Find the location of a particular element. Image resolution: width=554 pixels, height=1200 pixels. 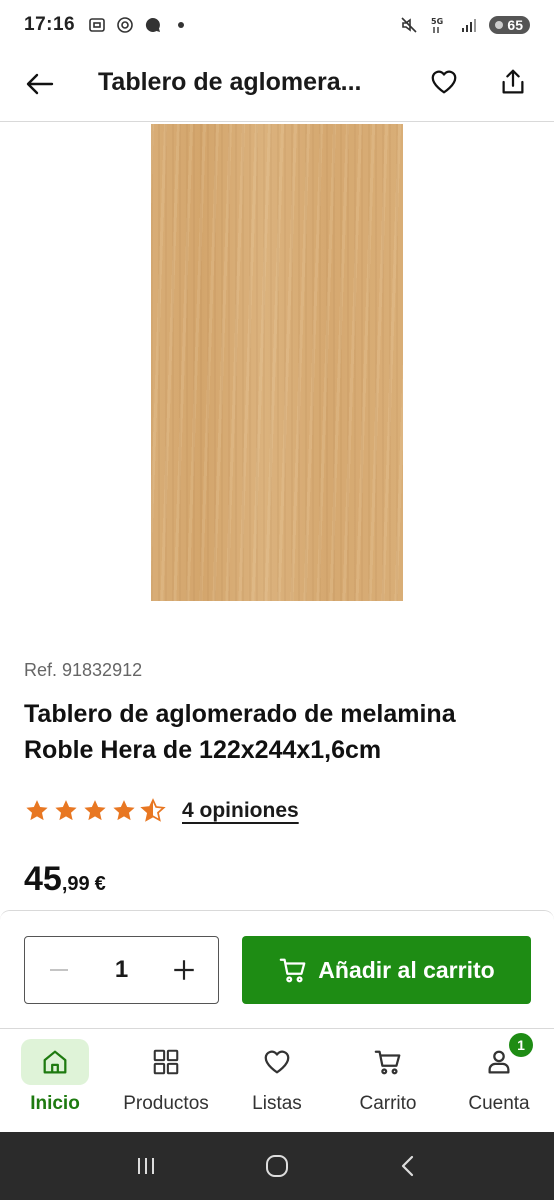

reviews-link: 4 opiniones is located at coordinates (240, 811).